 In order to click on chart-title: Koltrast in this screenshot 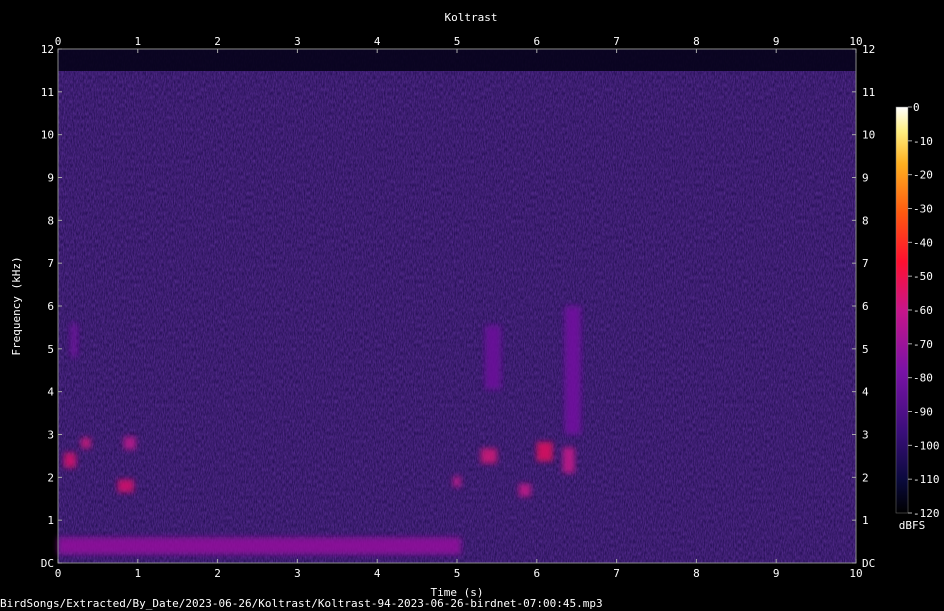, I will do `click(471, 17)`.